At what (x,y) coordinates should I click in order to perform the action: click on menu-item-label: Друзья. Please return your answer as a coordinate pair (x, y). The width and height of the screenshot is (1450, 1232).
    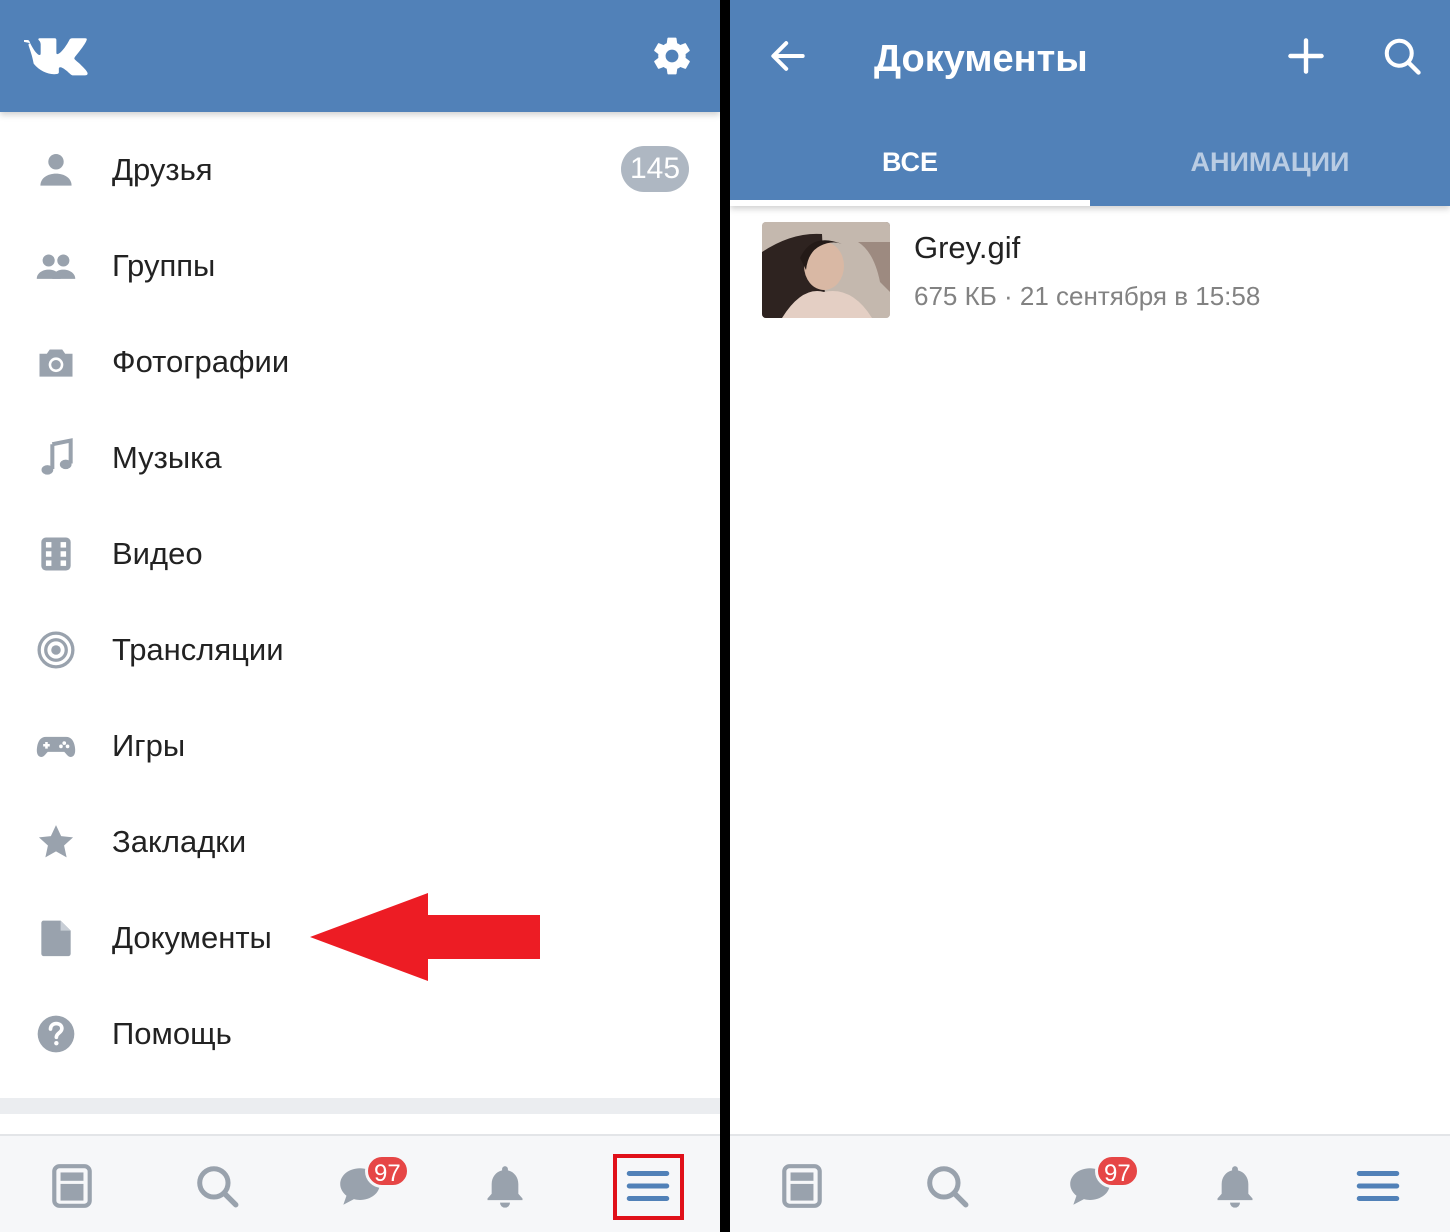
    Looking at the image, I should click on (162, 169).